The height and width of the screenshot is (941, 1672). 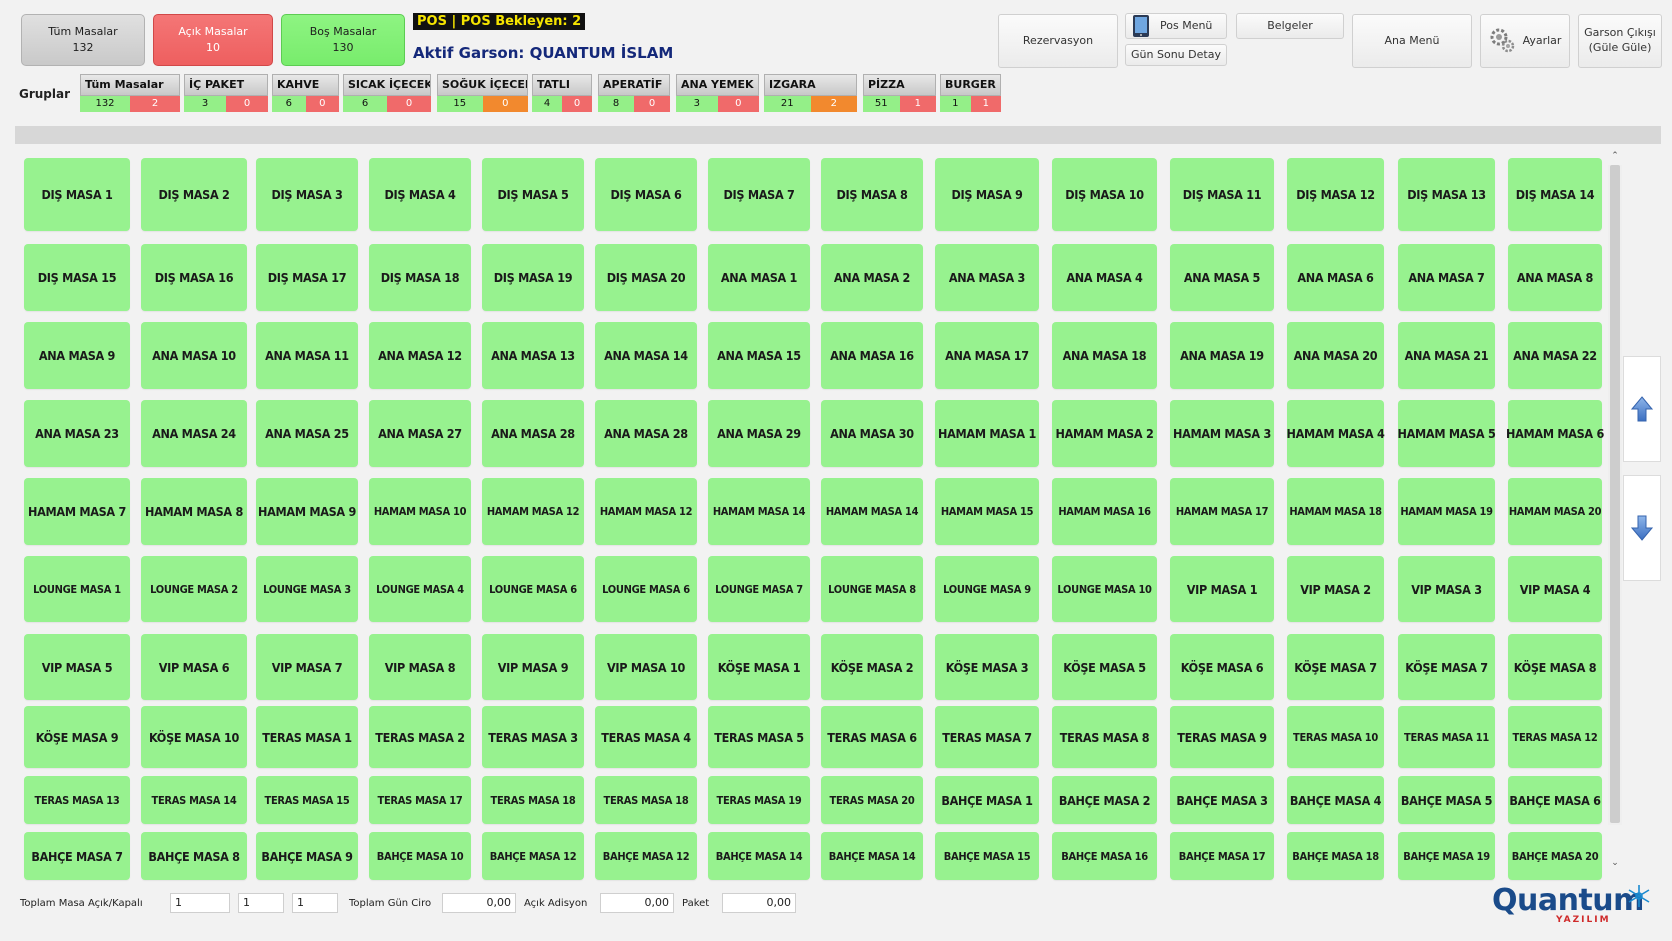 What do you see at coordinates (899, 93) in the screenshot?
I see `group-tab: PİZZA 51 1` at bounding box center [899, 93].